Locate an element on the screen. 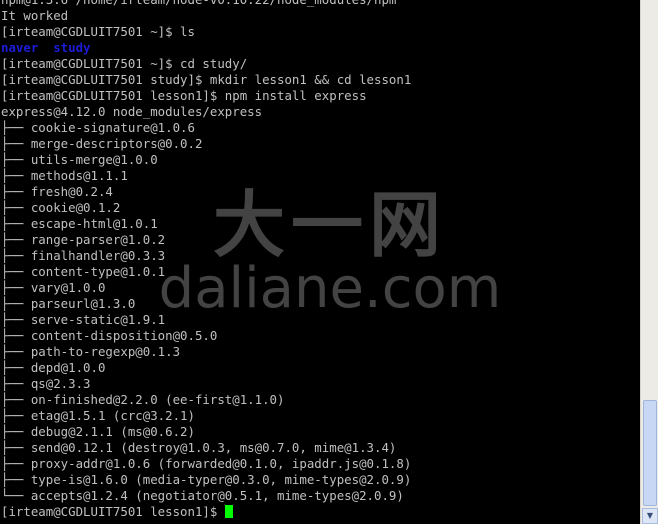  output-line: ├── escape-html@1.0.1 is located at coordinates (79, 223).